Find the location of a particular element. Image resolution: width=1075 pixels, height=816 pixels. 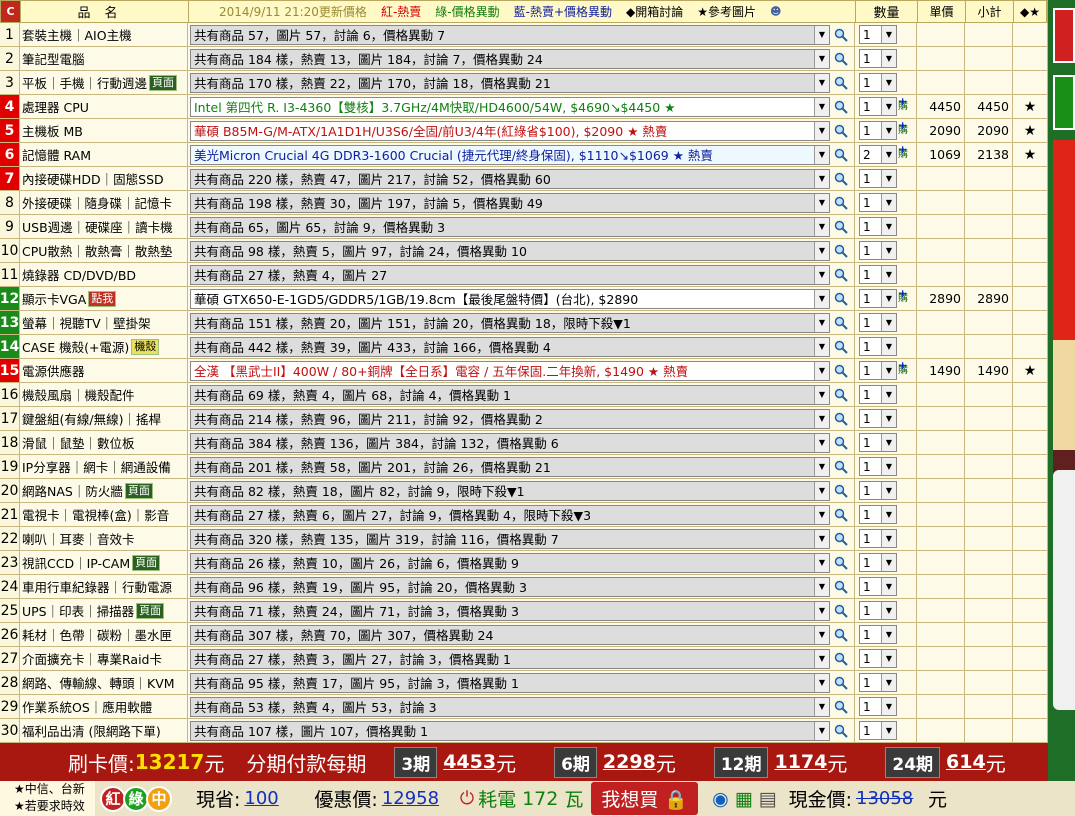

product-select: 共有商品 98 樣，熱賣 5，圖片 97，討論 24，價格異動 10 ▼ is located at coordinates (510, 250).